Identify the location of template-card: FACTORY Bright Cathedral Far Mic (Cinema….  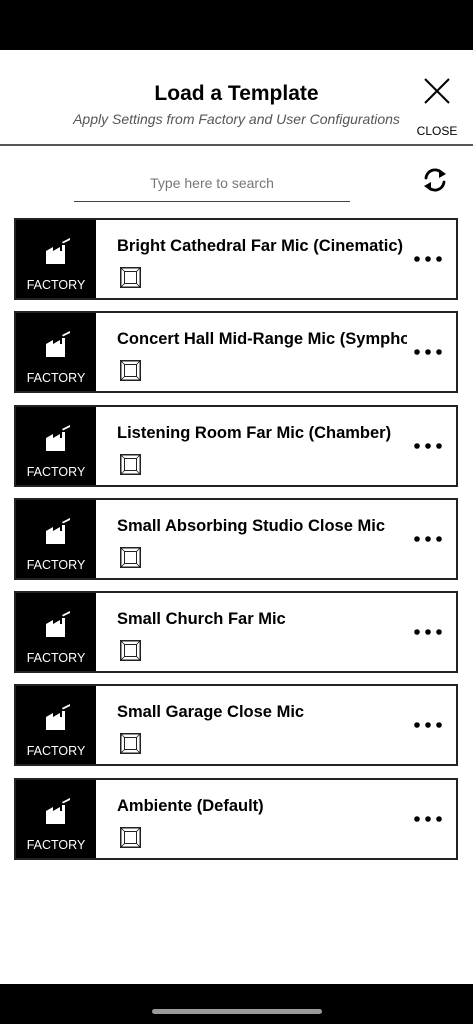
(236, 259).